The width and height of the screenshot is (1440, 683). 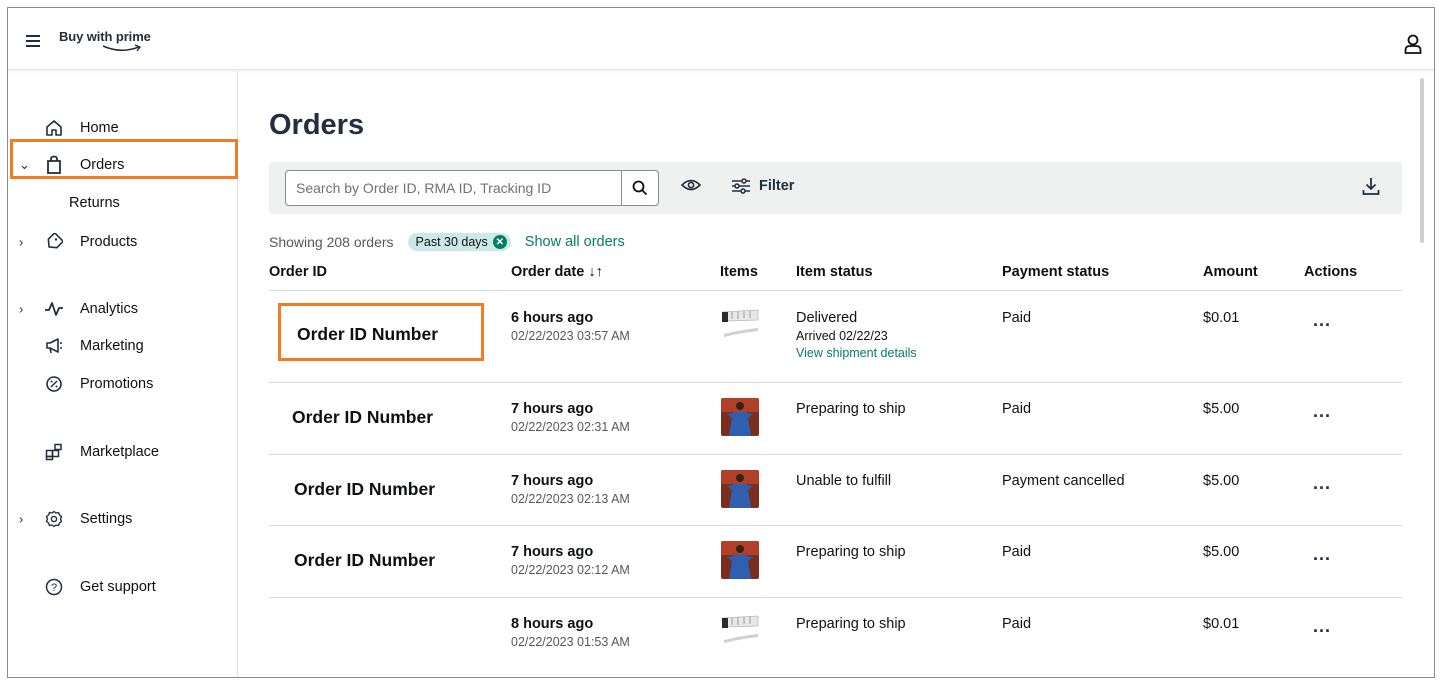 I want to click on filter-button: Filter, so click(x=762, y=186).